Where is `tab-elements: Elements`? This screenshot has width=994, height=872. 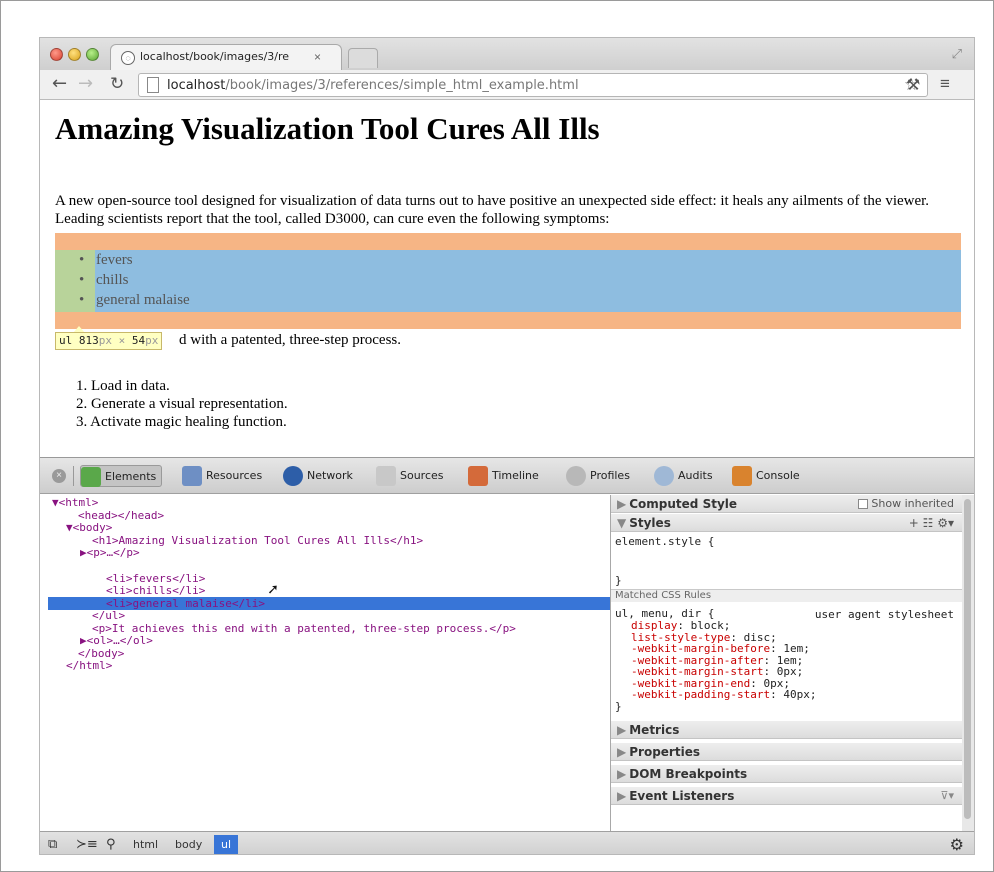 tab-elements: Elements is located at coordinates (121, 476).